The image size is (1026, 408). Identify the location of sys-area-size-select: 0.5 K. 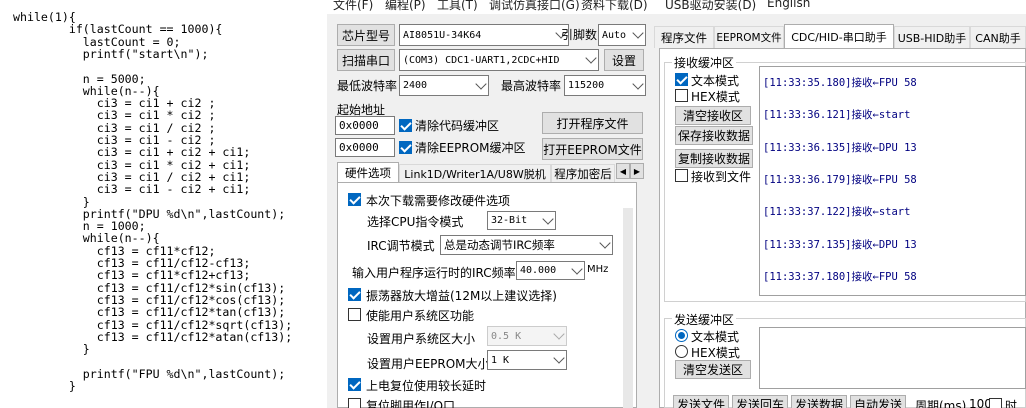
(527, 336).